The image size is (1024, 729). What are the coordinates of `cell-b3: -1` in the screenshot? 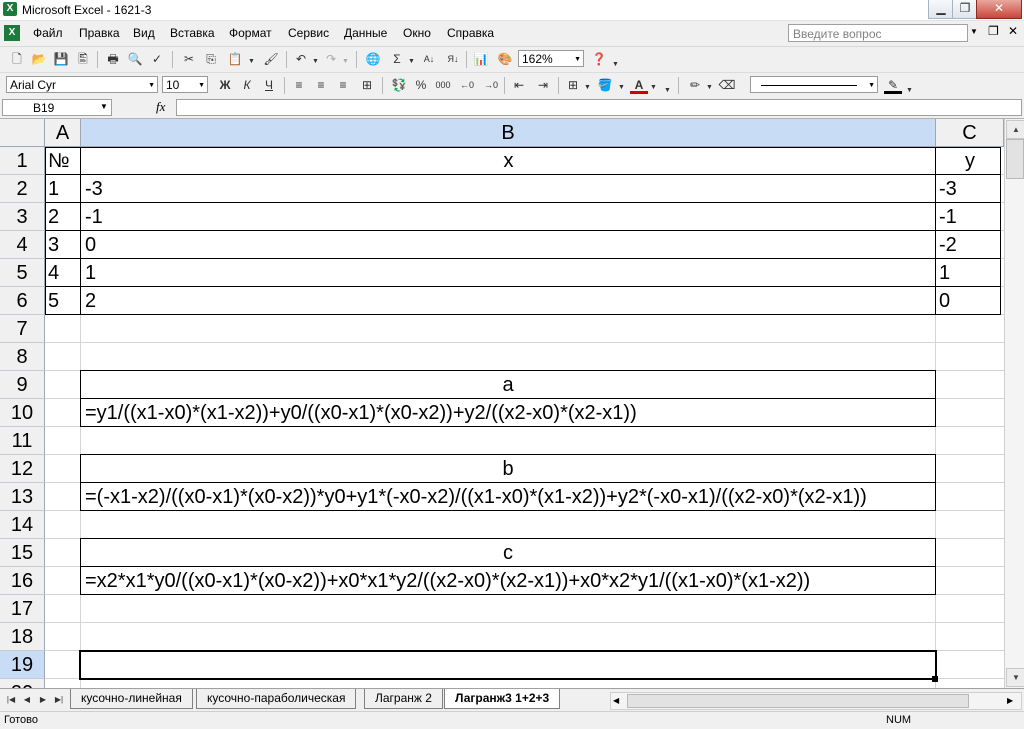 It's located at (508, 217).